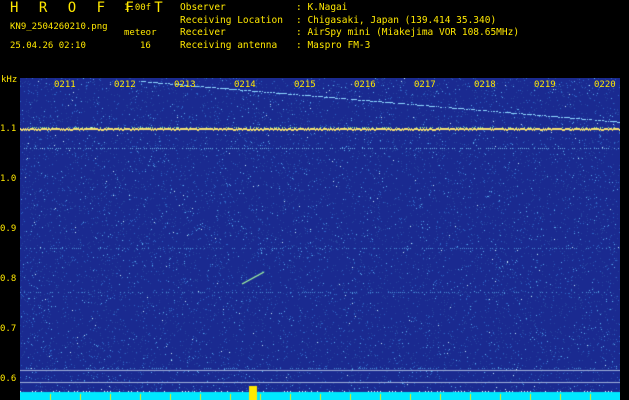  What do you see at coordinates (605, 85) in the screenshot?
I see `time-tick-label: 0220` at bounding box center [605, 85].